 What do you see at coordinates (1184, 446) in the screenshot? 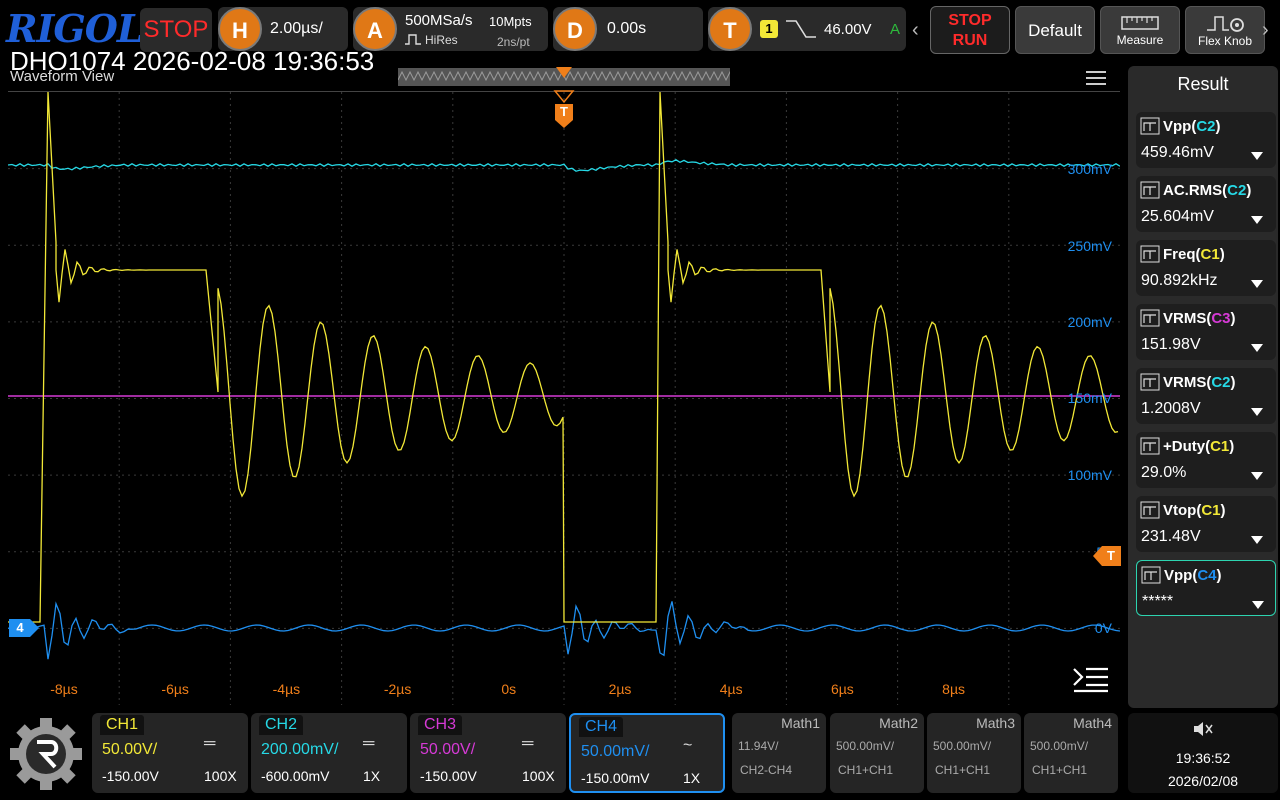
I see `measure-type: +Duty` at bounding box center [1184, 446].